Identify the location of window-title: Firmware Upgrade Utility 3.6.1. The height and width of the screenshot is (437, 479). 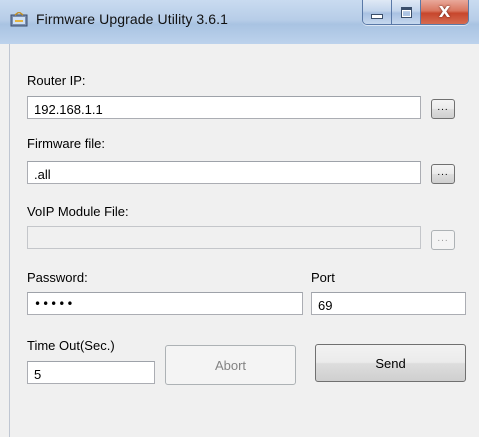
(132, 19).